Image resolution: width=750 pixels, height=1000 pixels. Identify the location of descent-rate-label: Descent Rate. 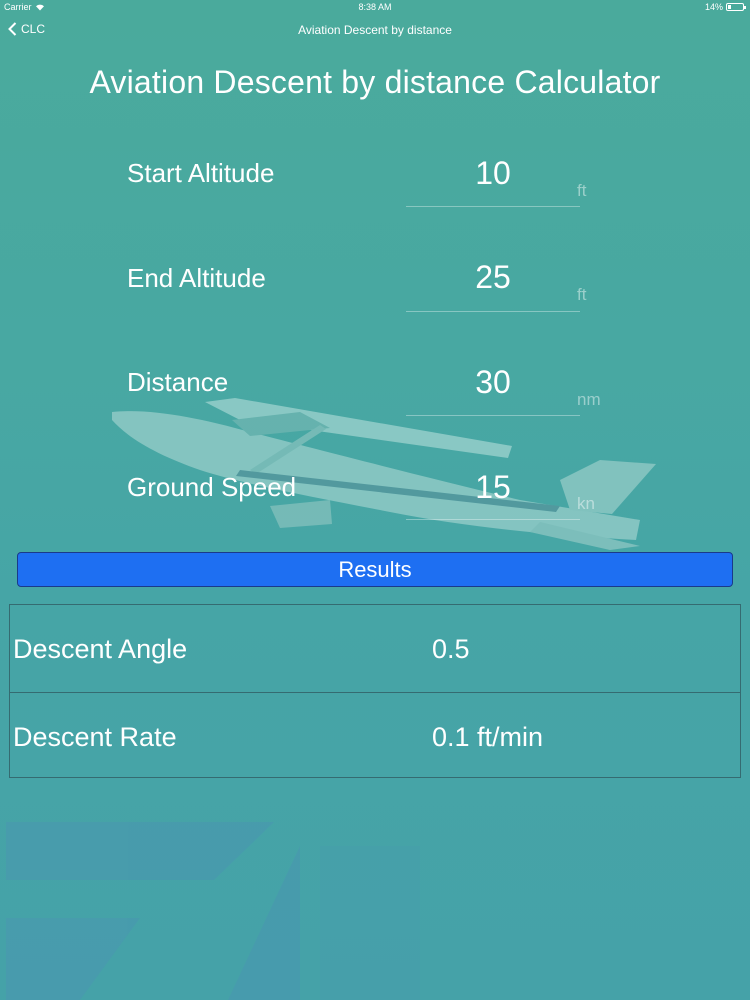
(95, 737).